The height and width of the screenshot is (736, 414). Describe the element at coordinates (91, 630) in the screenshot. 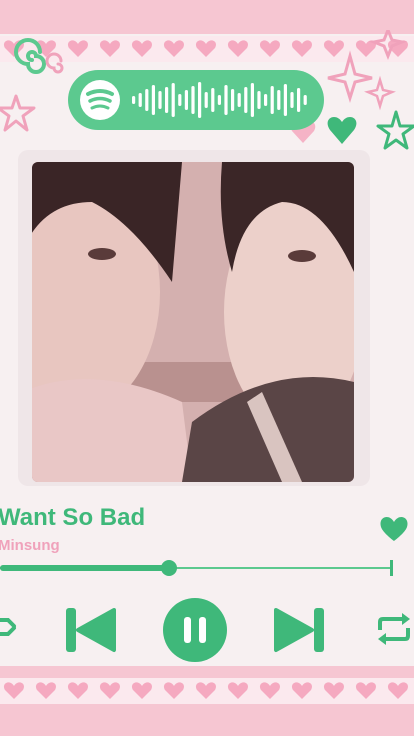

I see `skip-previous-icon` at that location.